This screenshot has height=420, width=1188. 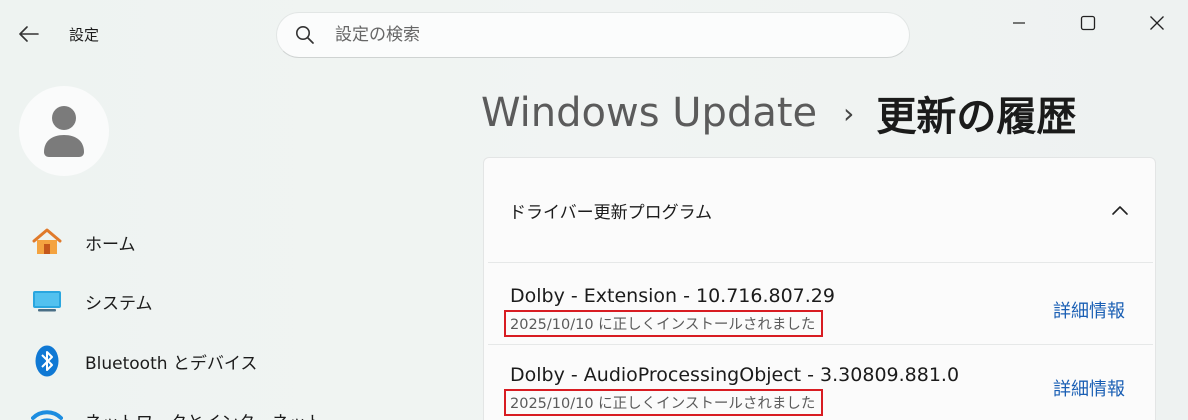 I want to click on maximize-icon, so click(x=1088, y=23).